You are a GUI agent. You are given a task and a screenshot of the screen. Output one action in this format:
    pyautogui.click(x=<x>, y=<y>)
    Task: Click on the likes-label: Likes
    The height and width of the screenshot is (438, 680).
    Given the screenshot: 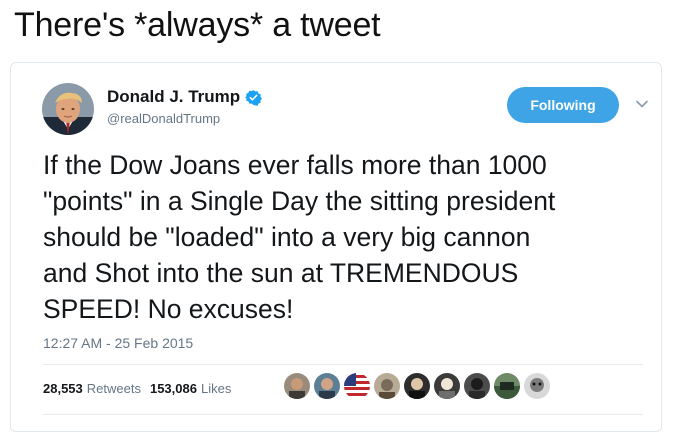 What is the action you would take?
    pyautogui.click(x=216, y=388)
    